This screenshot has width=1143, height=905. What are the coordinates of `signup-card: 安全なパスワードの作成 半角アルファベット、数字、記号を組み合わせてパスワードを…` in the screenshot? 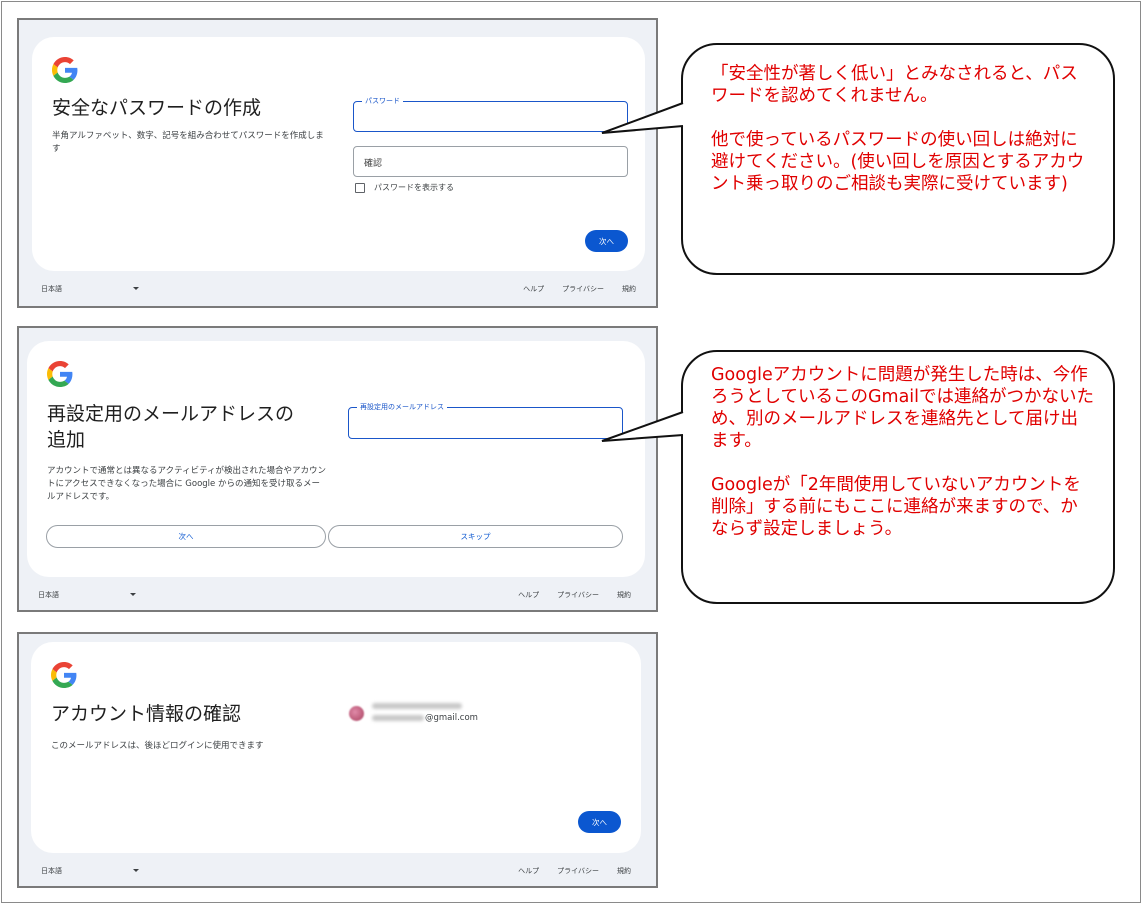 It's located at (338, 154).